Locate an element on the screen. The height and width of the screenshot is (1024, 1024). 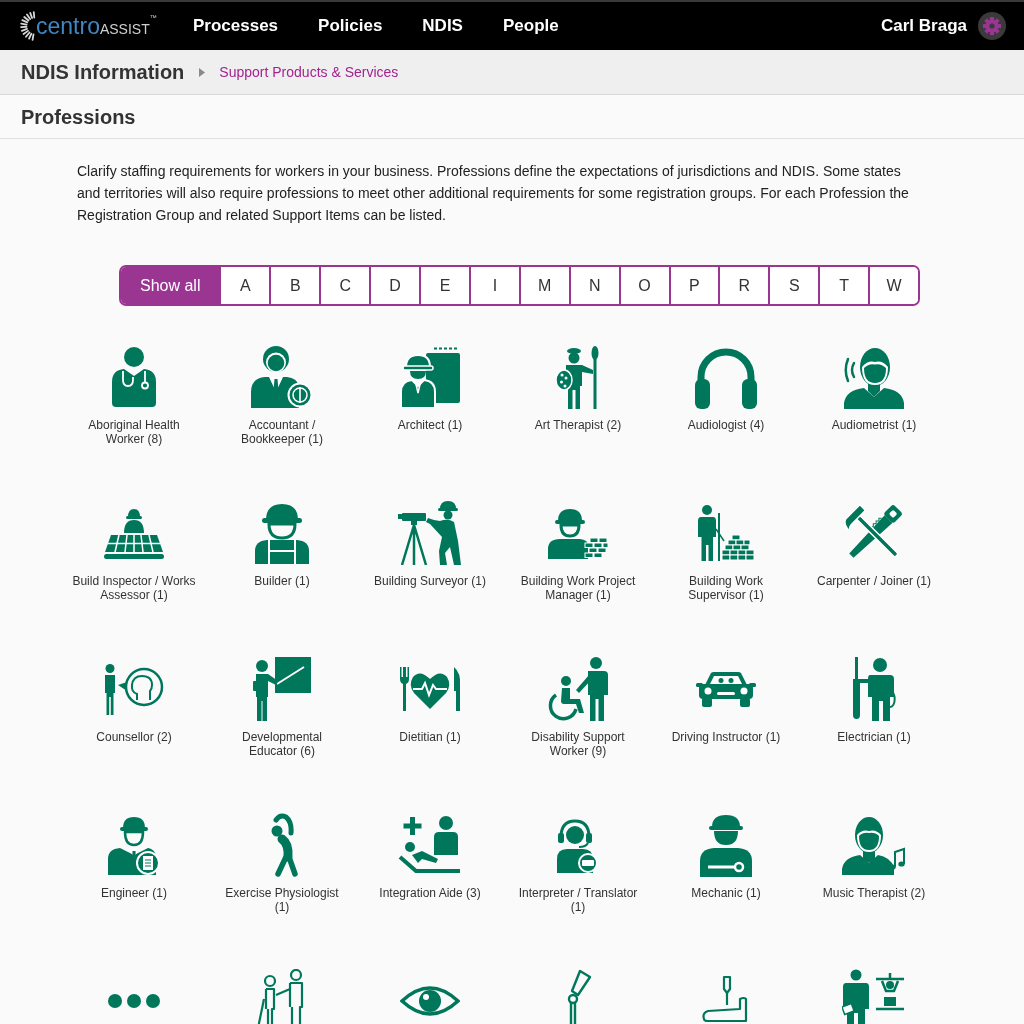
profession-label: Build Inspector / Works Assessor (1) is located at coordinates (134, 588).